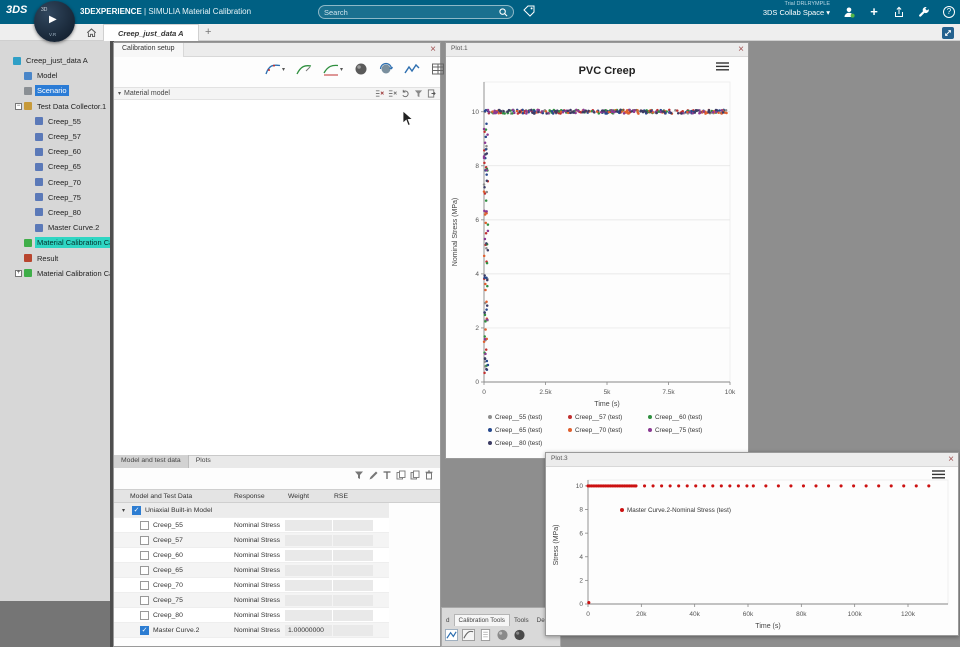  I want to click on remove-model-icon, so click(392, 93).